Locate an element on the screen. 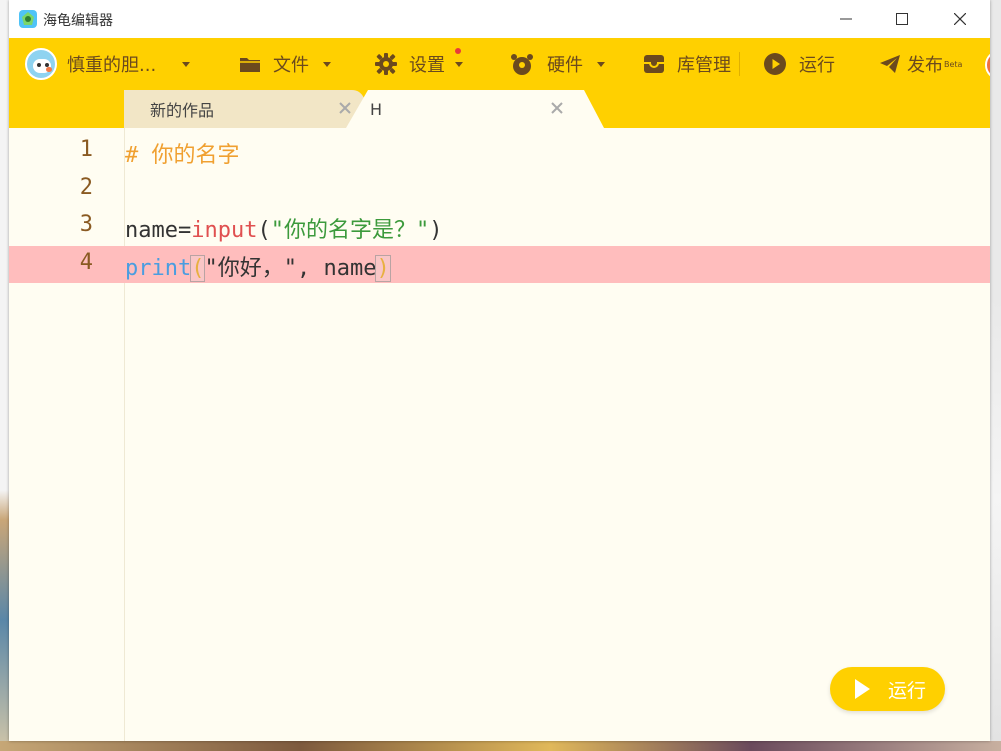 This screenshot has height=751, width=1001. tab-label: 新的作品 is located at coordinates (182, 110).